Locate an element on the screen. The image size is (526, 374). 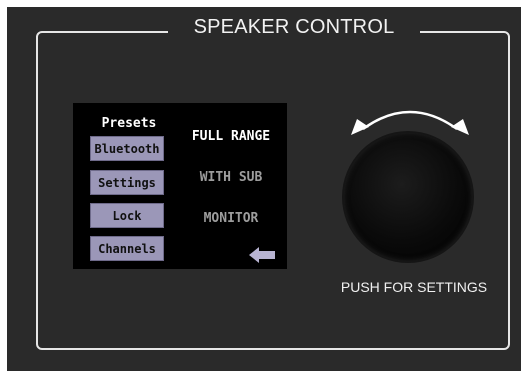
preset-with-sub: WITH SUB is located at coordinates (231, 177).